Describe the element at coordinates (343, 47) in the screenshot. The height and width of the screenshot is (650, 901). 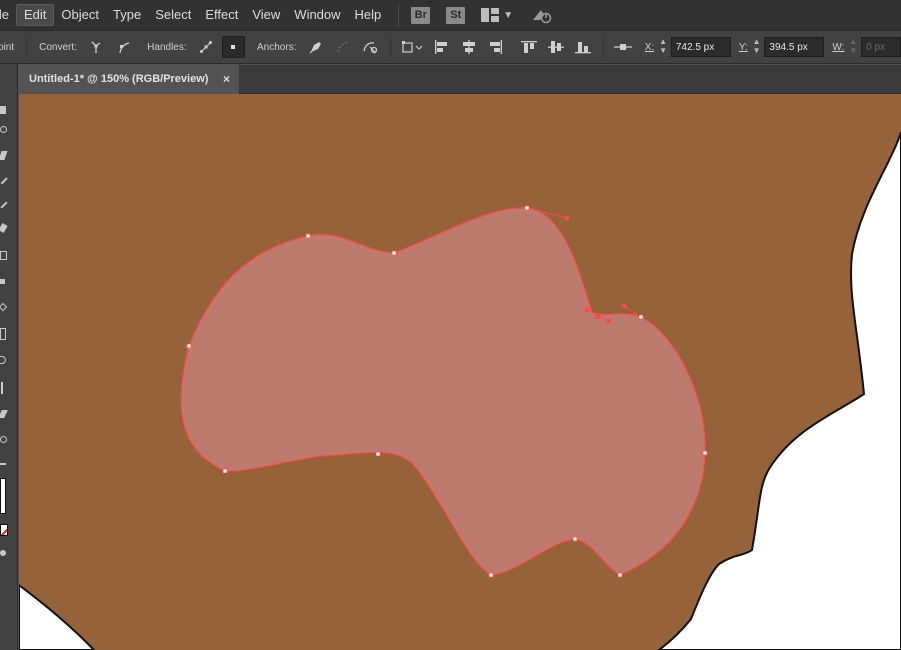
I see `connect-anchors-button` at that location.